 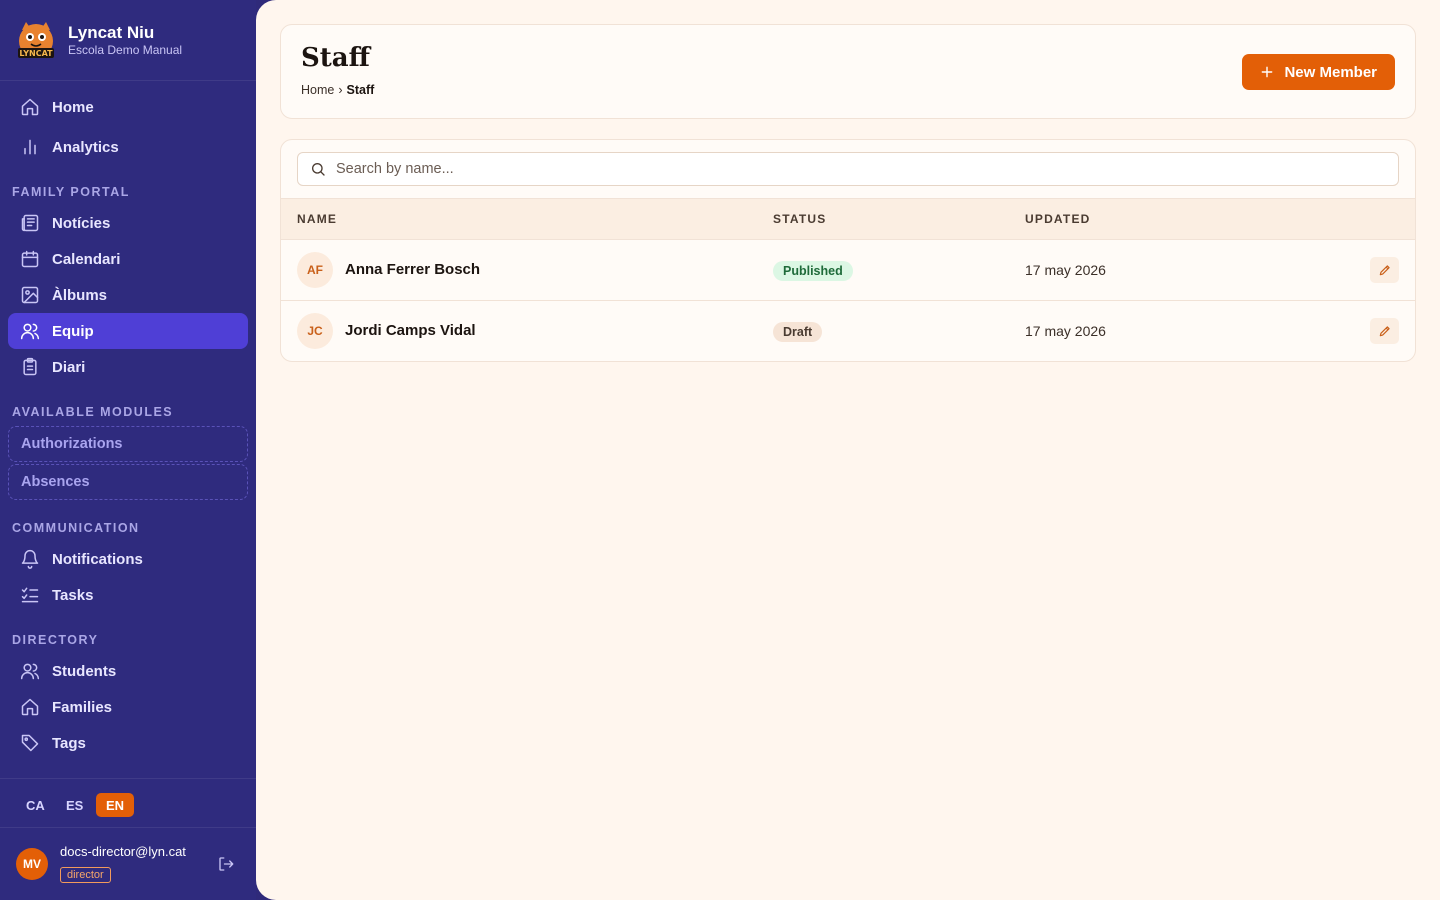 I want to click on breadcrumb-home: Home, so click(x=317, y=90).